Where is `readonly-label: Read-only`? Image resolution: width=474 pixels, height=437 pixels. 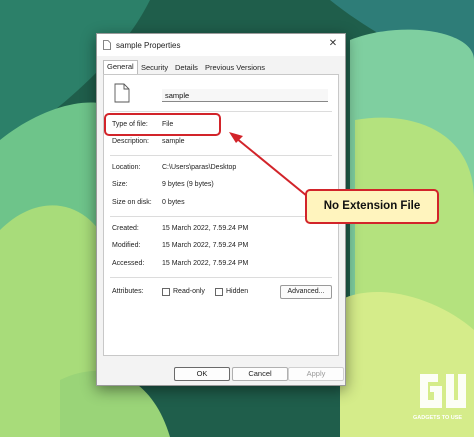
readonly-label: Read-only is located at coordinates (189, 291).